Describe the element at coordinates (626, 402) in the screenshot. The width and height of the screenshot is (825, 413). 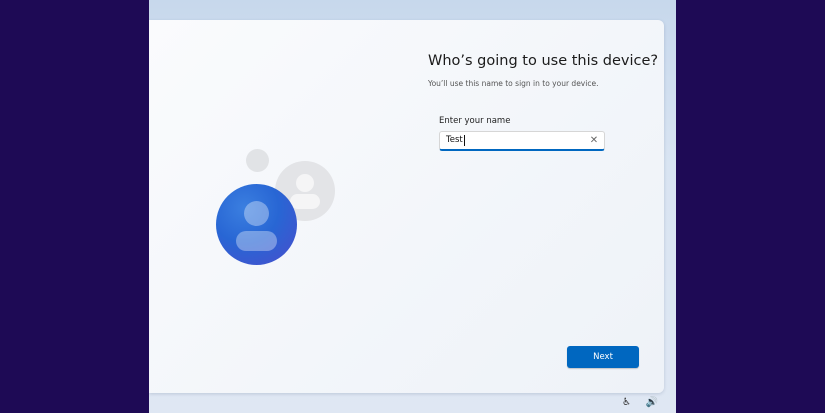
I see `accessibility-icon: ♿` at that location.